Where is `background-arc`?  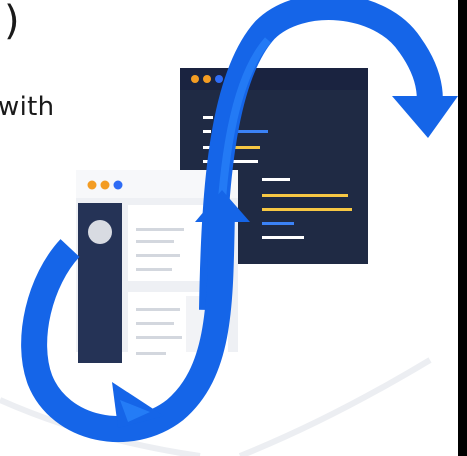 background-arc is located at coordinates (335, 406).